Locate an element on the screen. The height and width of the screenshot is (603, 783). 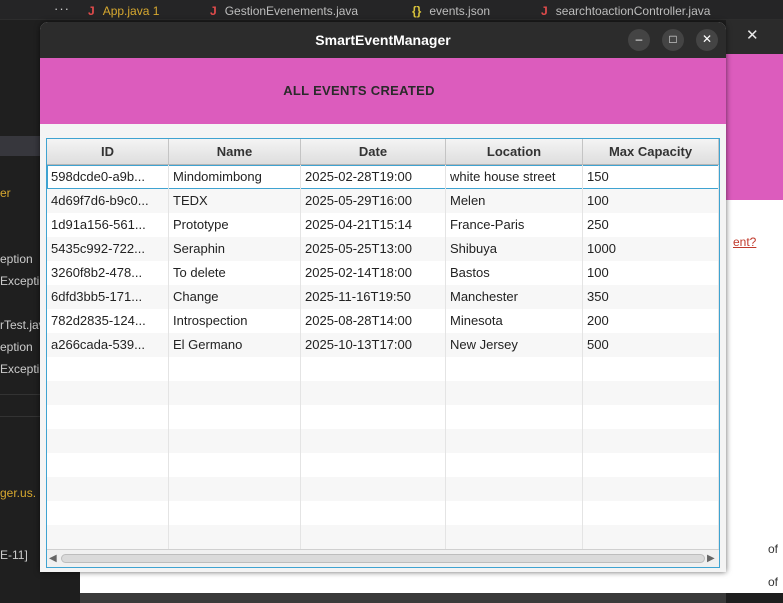
scroll-right-arrow-icon: ▶ is located at coordinates (712, 558).